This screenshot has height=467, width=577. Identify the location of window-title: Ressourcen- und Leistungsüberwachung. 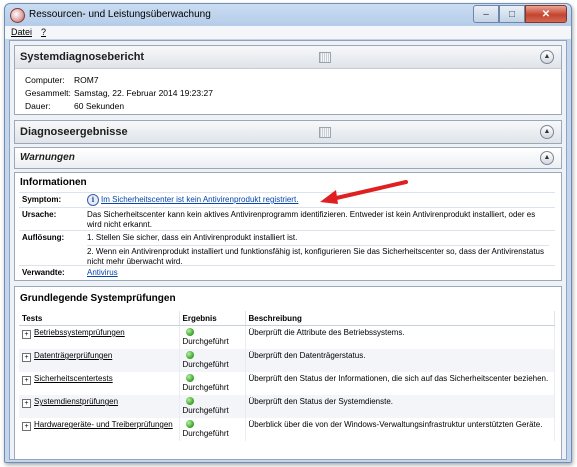
(120, 14).